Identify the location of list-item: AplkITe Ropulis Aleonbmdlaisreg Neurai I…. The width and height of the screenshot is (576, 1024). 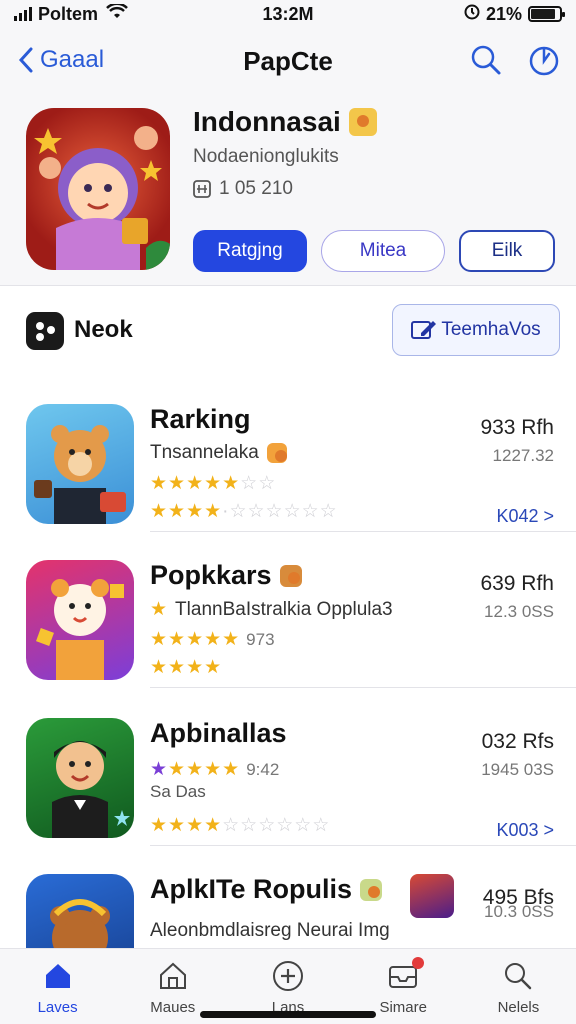
(288, 899).